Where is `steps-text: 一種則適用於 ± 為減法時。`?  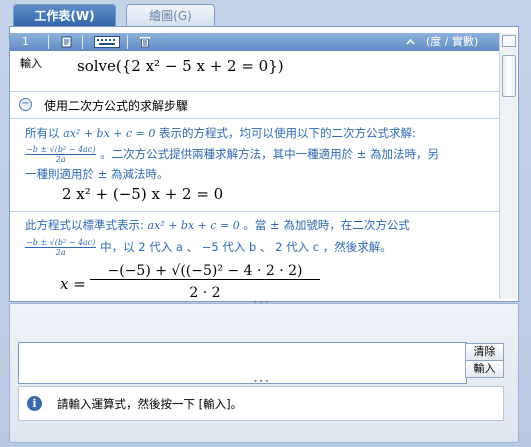 steps-text: 一種則適用於 ± 為減法時。 is located at coordinates (97, 174).